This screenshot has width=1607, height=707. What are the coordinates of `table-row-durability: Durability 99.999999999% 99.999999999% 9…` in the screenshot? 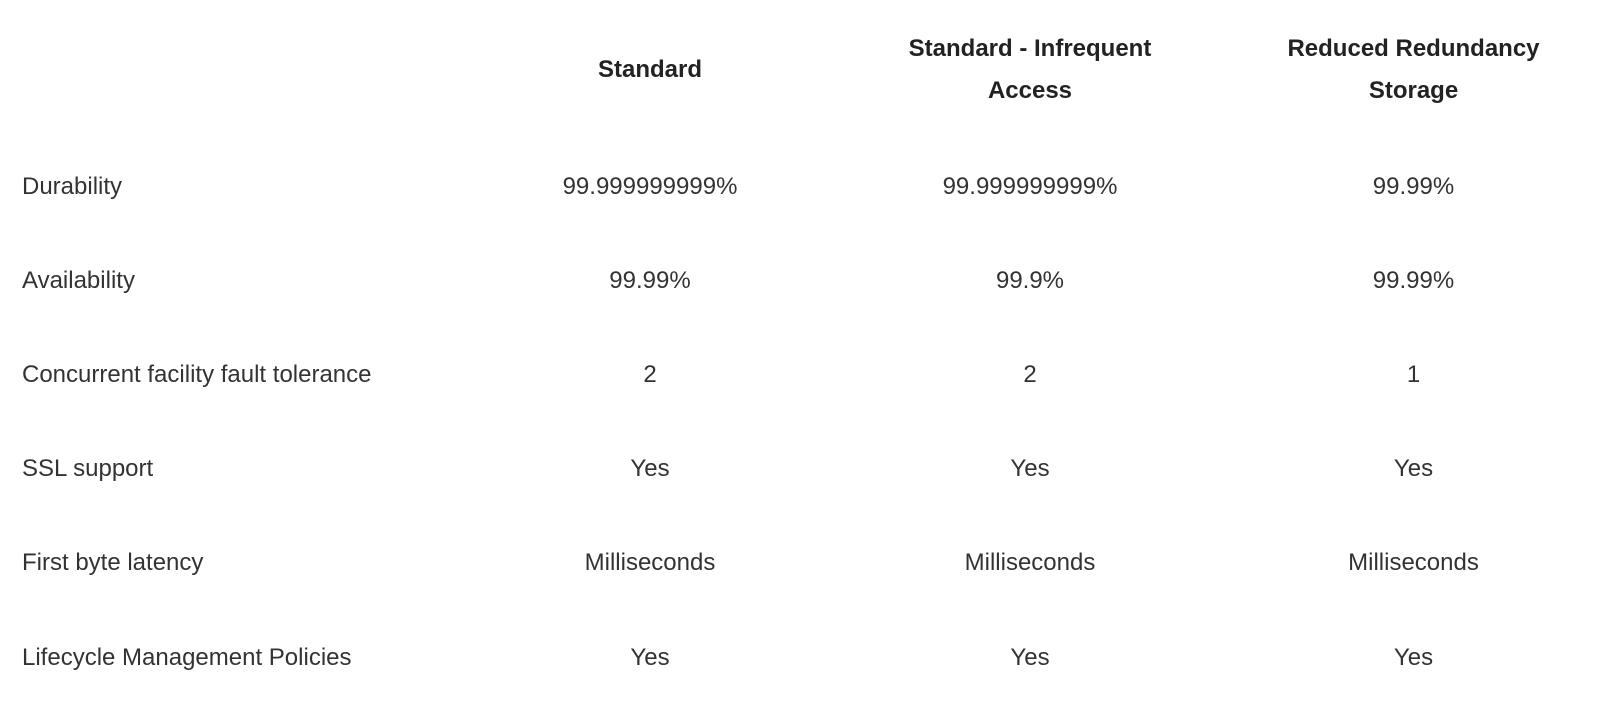 It's located at (803, 187).